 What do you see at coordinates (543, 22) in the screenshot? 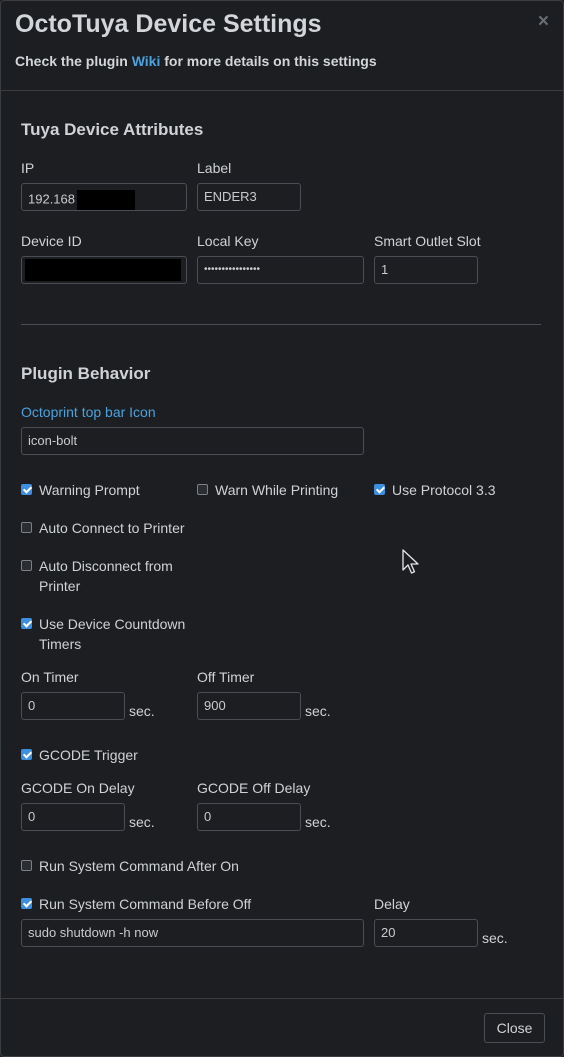
I see `close-icon: ×` at bounding box center [543, 22].